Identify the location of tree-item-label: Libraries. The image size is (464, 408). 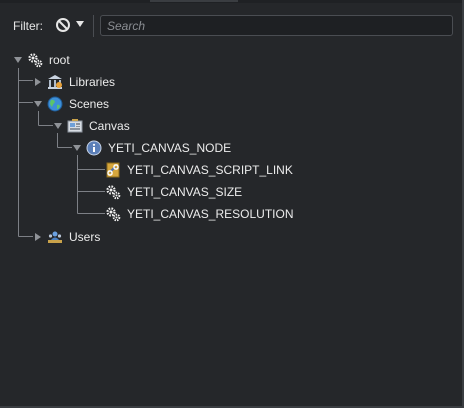
(92, 82).